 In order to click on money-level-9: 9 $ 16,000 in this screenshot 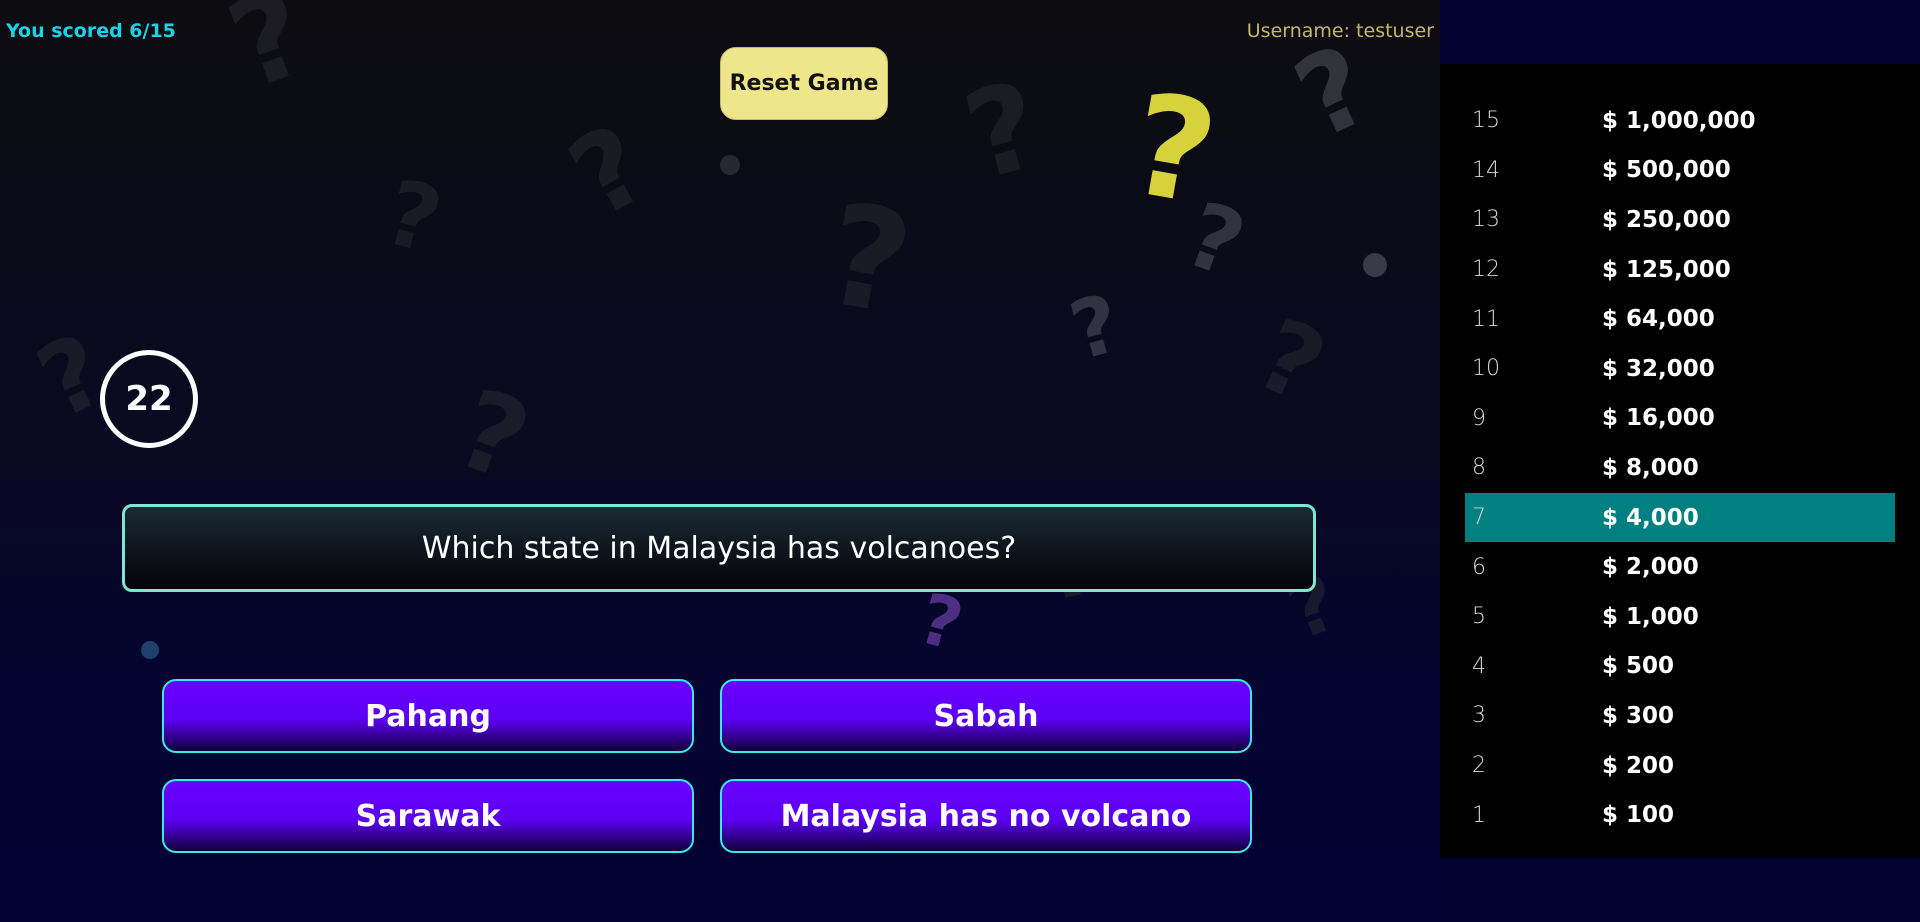, I will do `click(1680, 419)`.